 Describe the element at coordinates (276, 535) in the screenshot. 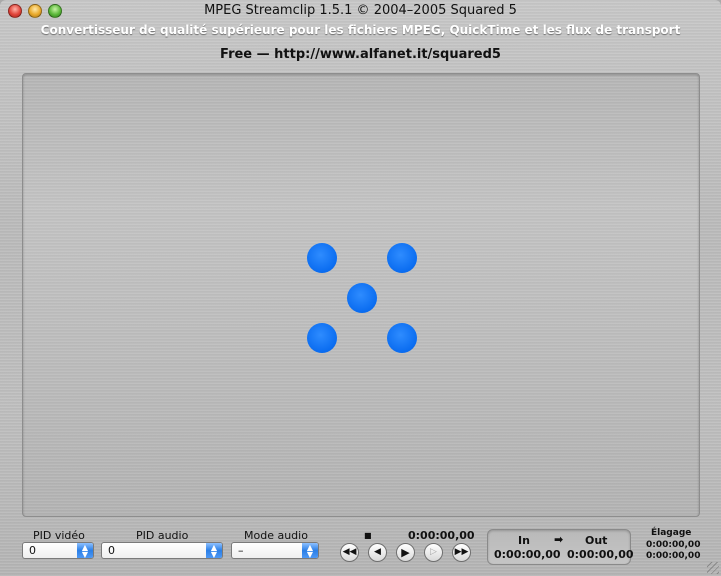

I see `audio-mode-label: Mode audio` at that location.